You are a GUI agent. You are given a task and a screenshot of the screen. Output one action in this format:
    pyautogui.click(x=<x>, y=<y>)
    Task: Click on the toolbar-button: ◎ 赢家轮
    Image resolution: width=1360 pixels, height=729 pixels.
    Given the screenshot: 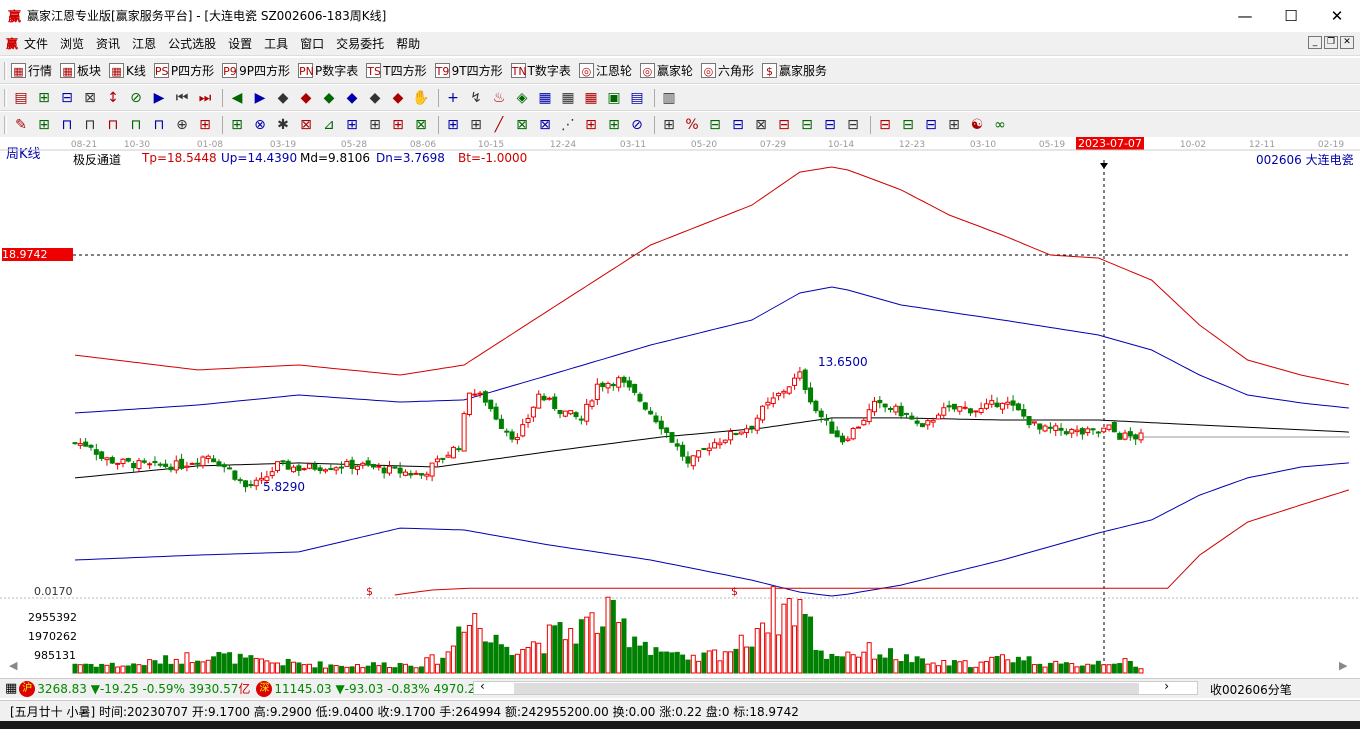 What is the action you would take?
    pyautogui.click(x=666, y=70)
    